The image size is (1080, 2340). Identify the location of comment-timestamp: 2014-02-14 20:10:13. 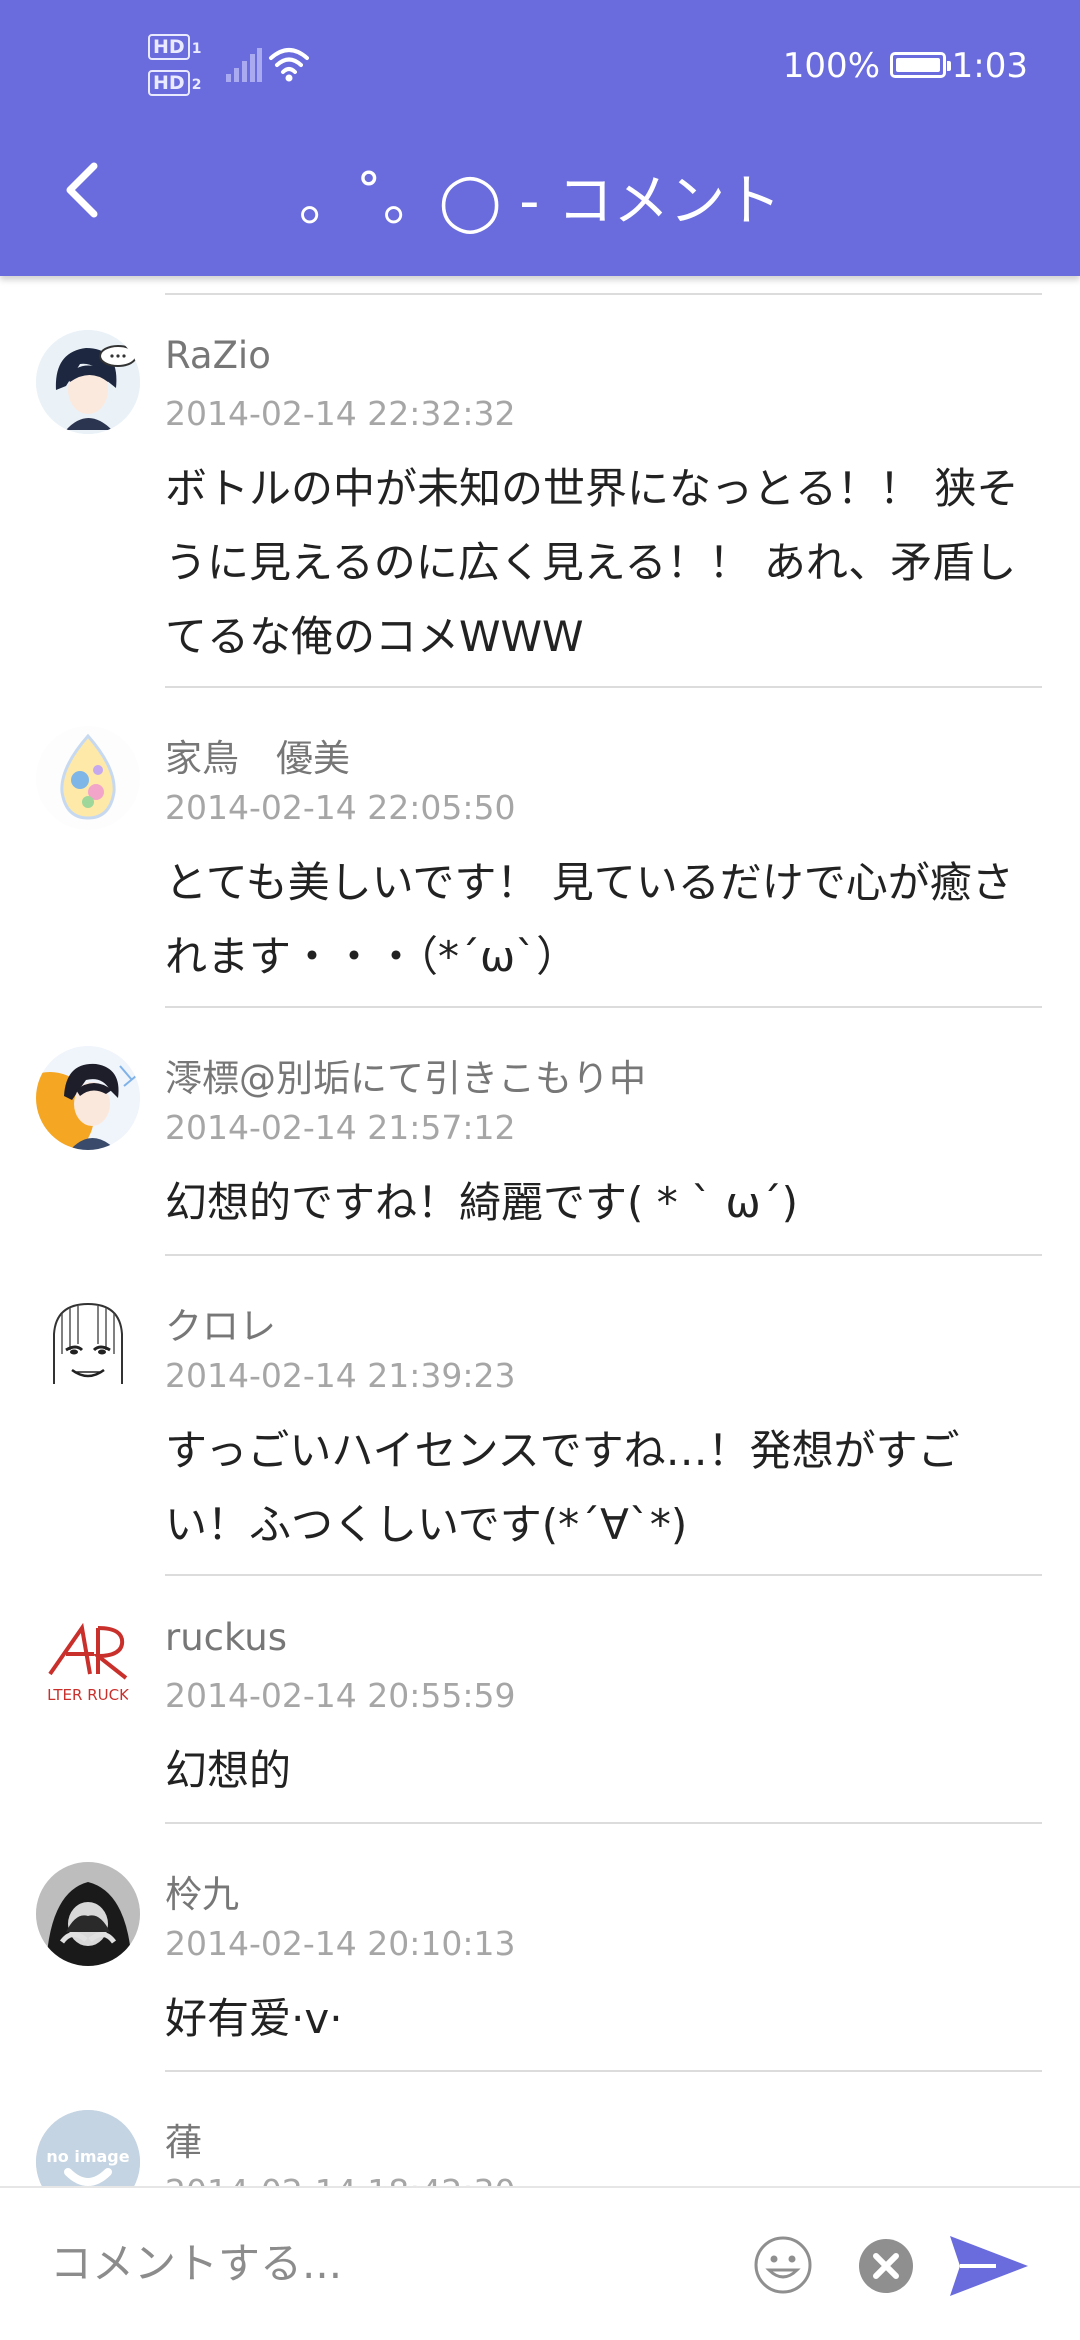
(340, 1943).